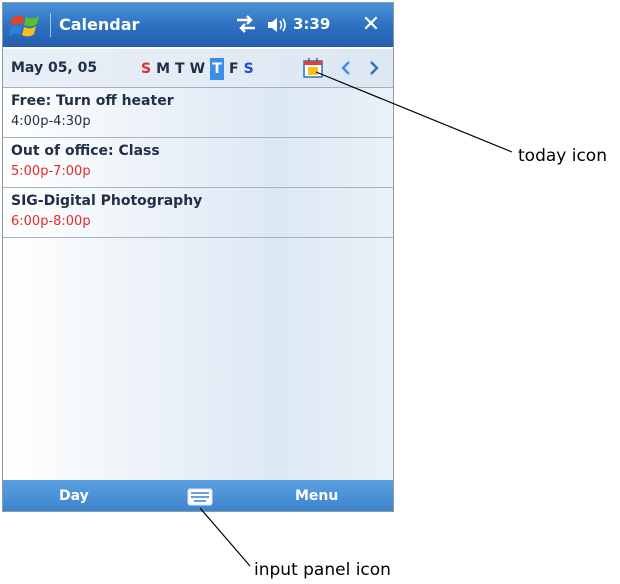  I want to click on list-item: SIG-Digital Photography 6:00p-8:00p, so click(198, 213).